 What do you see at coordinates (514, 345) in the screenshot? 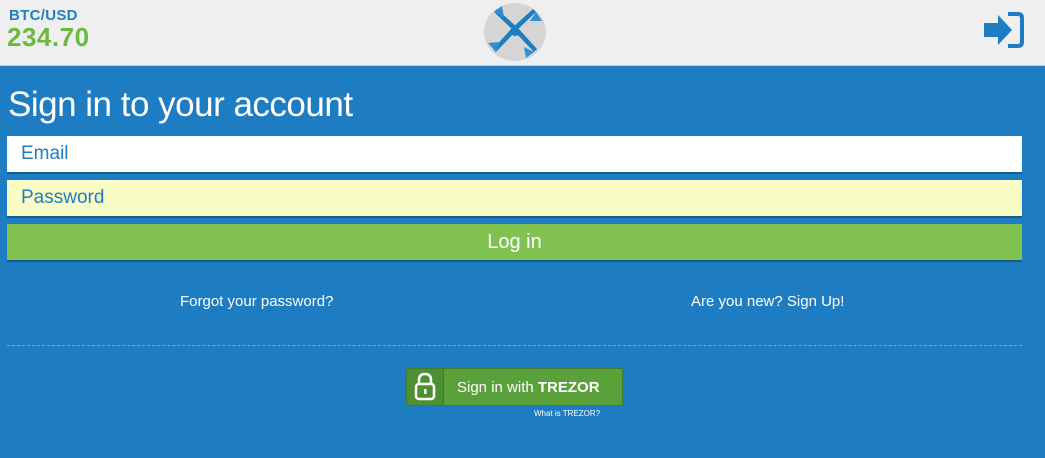
I see `divider` at bounding box center [514, 345].